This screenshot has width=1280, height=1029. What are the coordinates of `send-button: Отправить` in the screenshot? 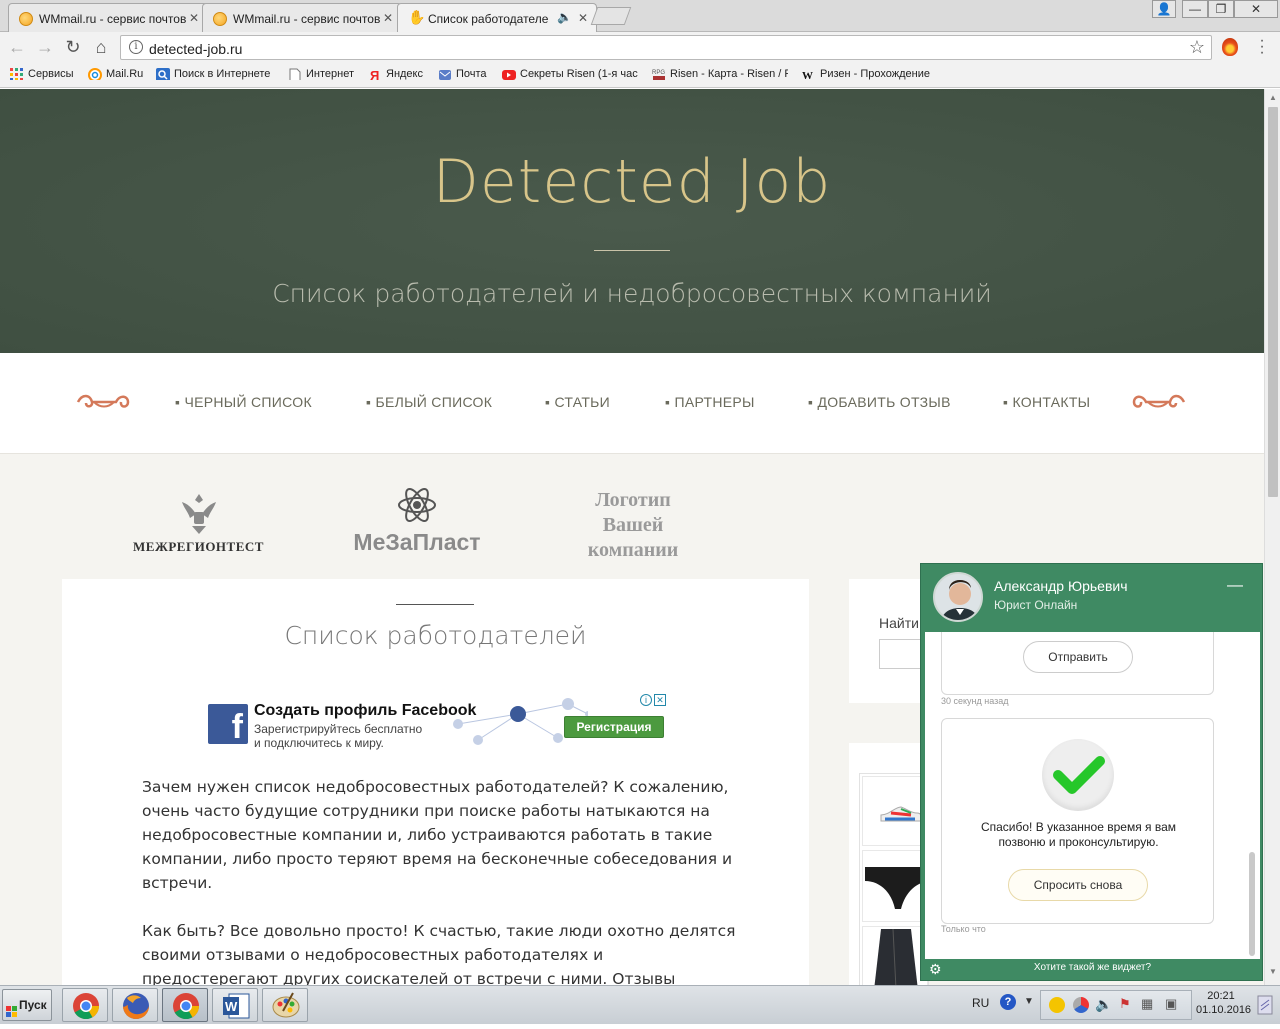 It's located at (1078, 657).